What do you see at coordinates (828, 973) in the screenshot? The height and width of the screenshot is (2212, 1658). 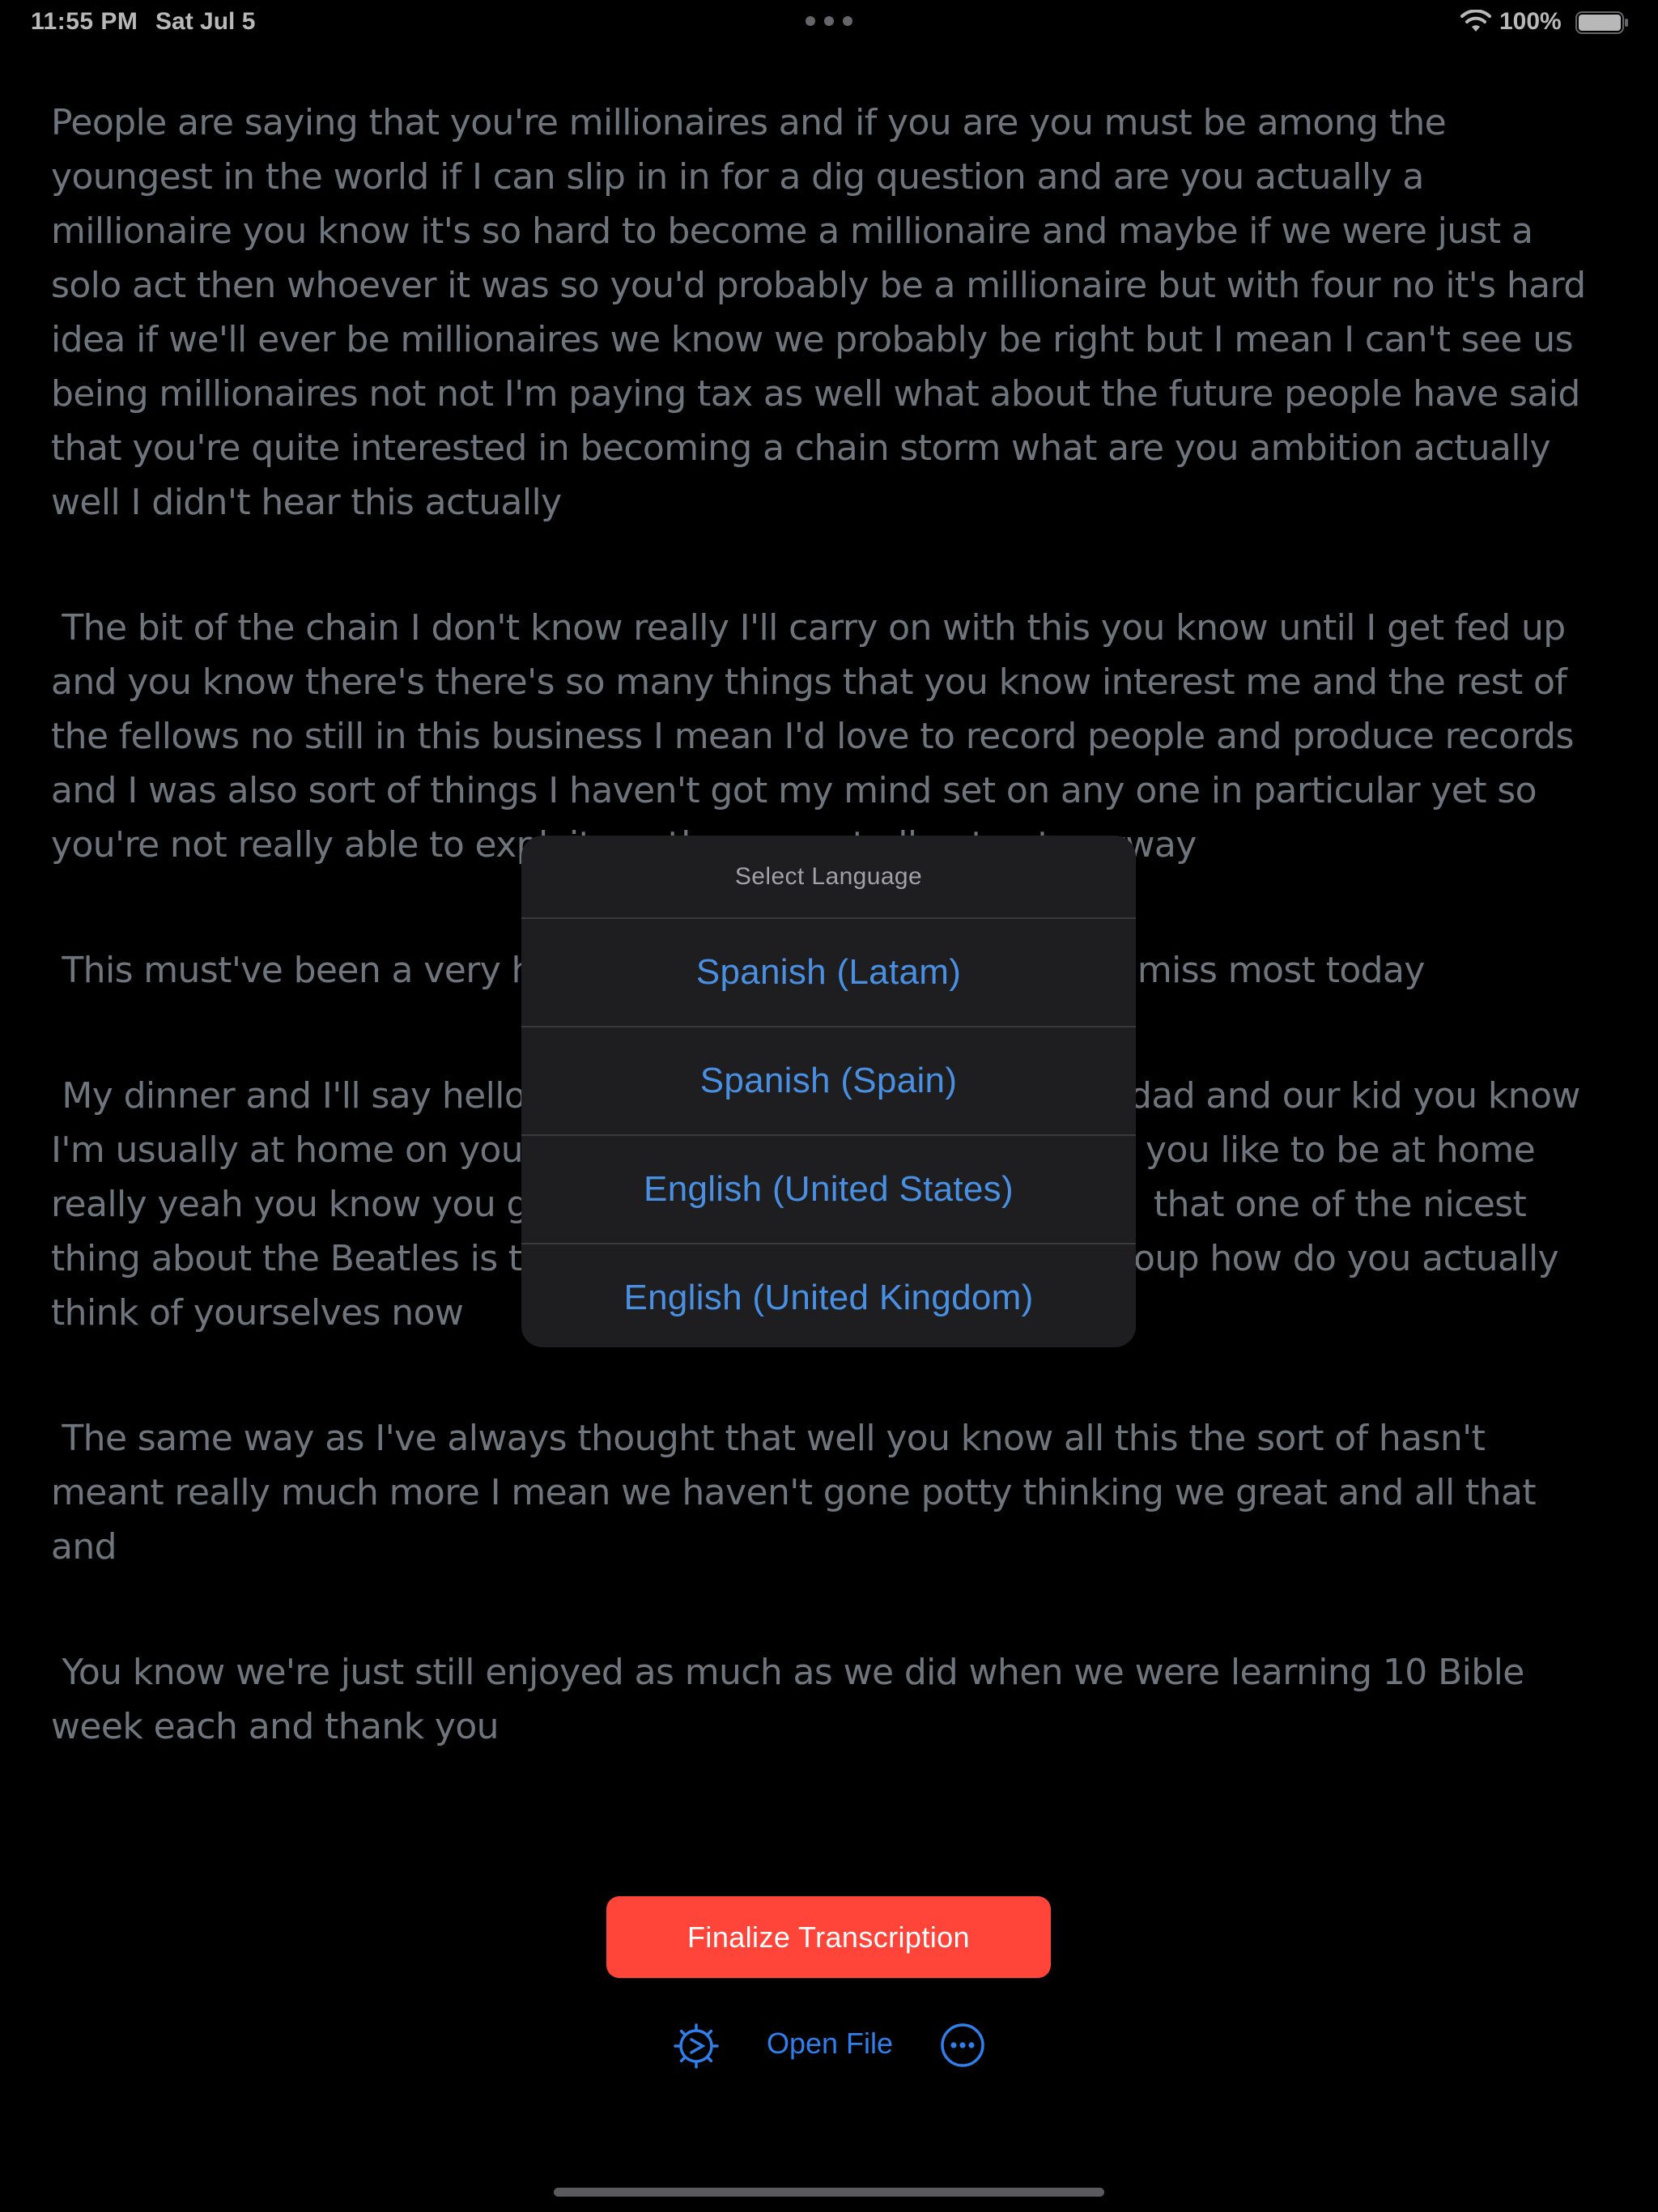 I see `language-option-spanish-latam: Spanish (Latam)` at bounding box center [828, 973].